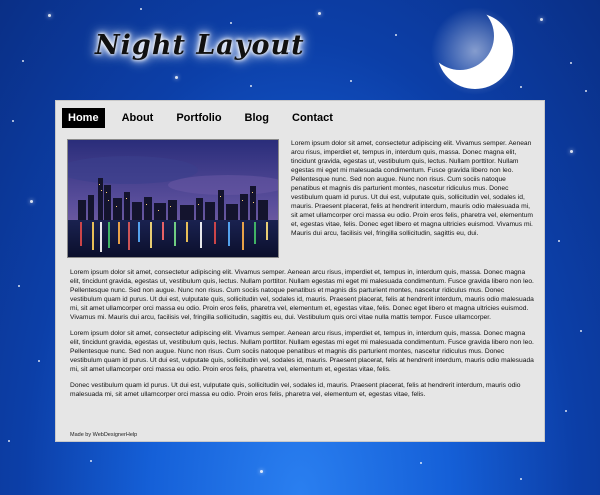 The width and height of the screenshot is (600, 495). I want to click on footer-credit: Made by WebDesignerHelp, so click(104, 435).